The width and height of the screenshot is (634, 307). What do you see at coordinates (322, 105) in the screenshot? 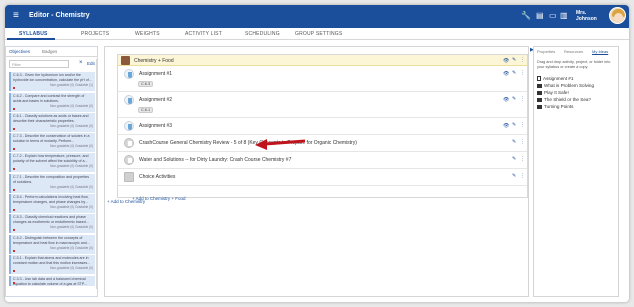
I see `syllabus-item: Assignment #2 C.6.1 👁 ✎ ⋮` at bounding box center [322, 105].